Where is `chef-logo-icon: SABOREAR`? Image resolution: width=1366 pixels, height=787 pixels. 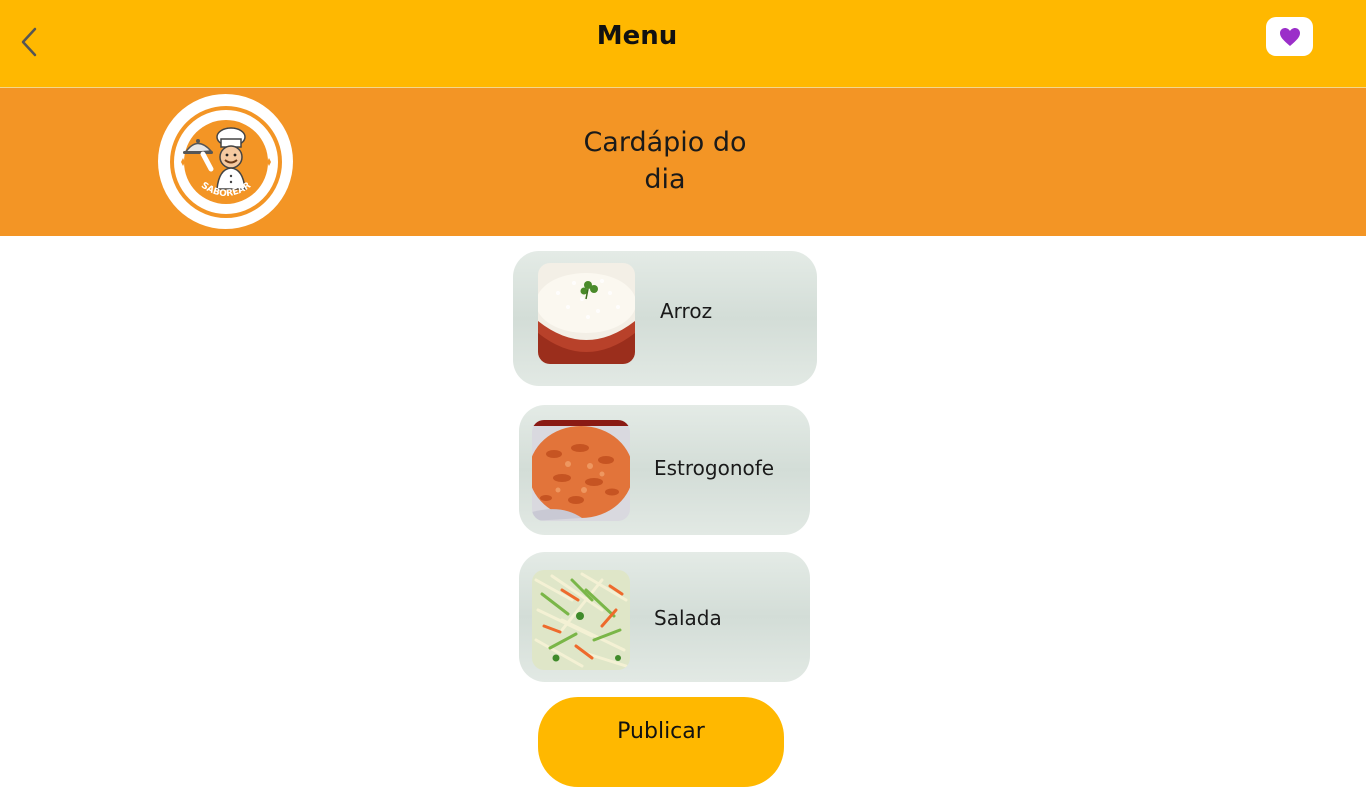 chef-logo-icon: SABOREAR is located at coordinates (225, 161).